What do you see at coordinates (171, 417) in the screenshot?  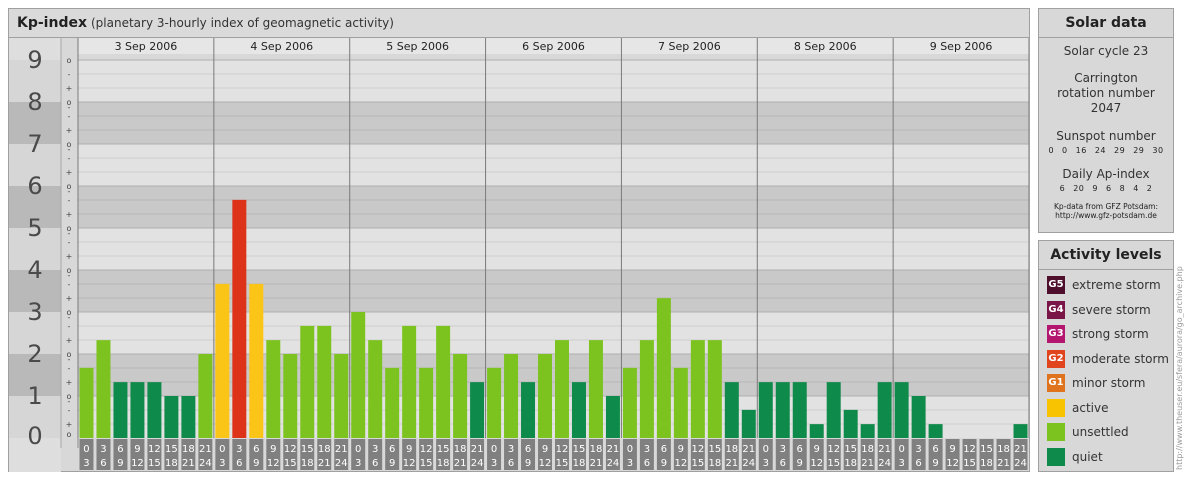 I see `kp-bar-d0-h5` at bounding box center [171, 417].